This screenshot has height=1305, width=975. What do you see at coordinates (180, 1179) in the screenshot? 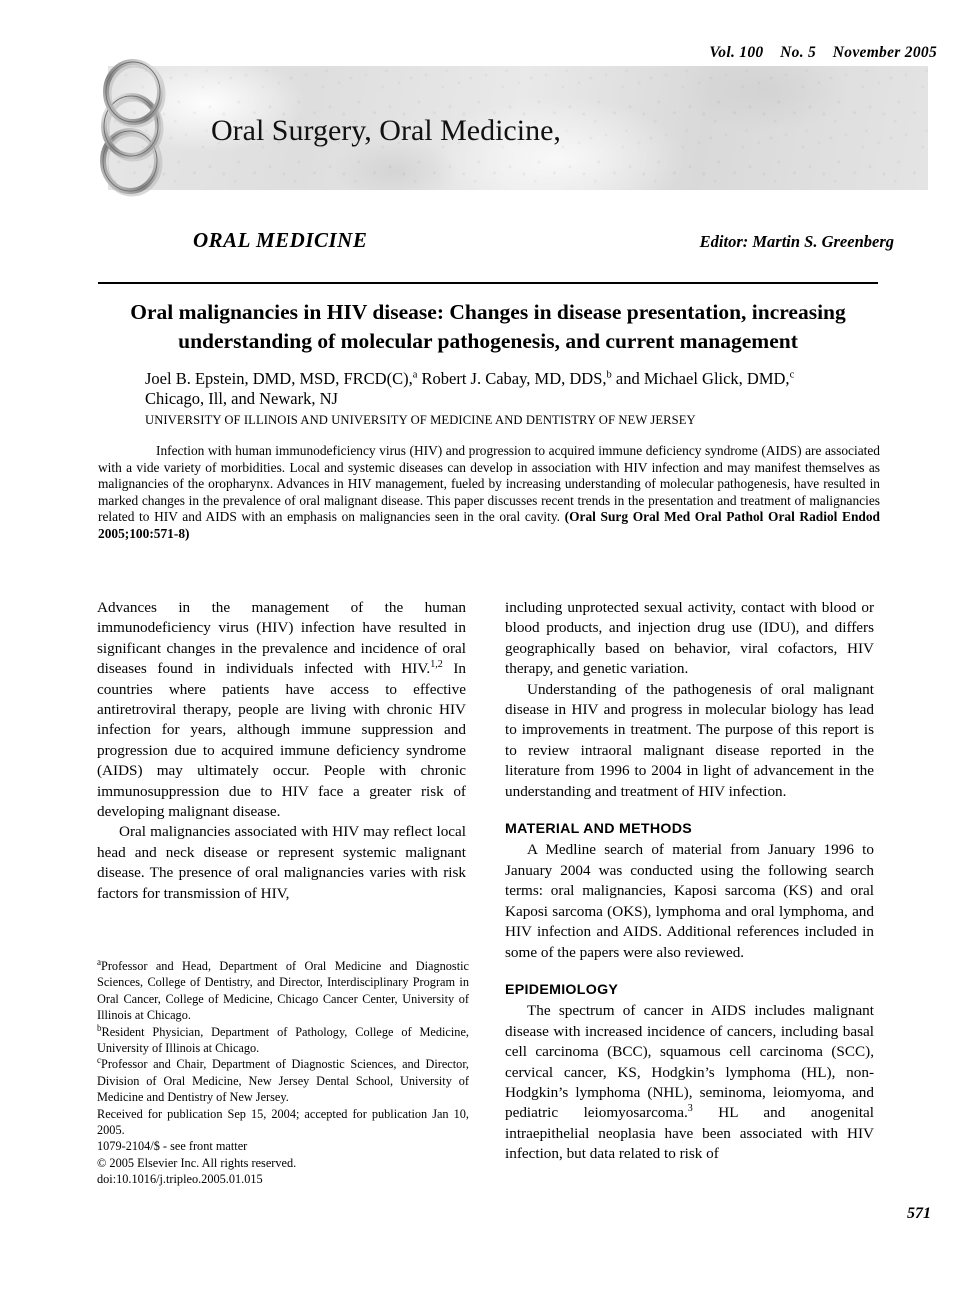
I see `footnote-doi: doi:10.1016/j.tripleo.2005.01.015` at bounding box center [180, 1179].